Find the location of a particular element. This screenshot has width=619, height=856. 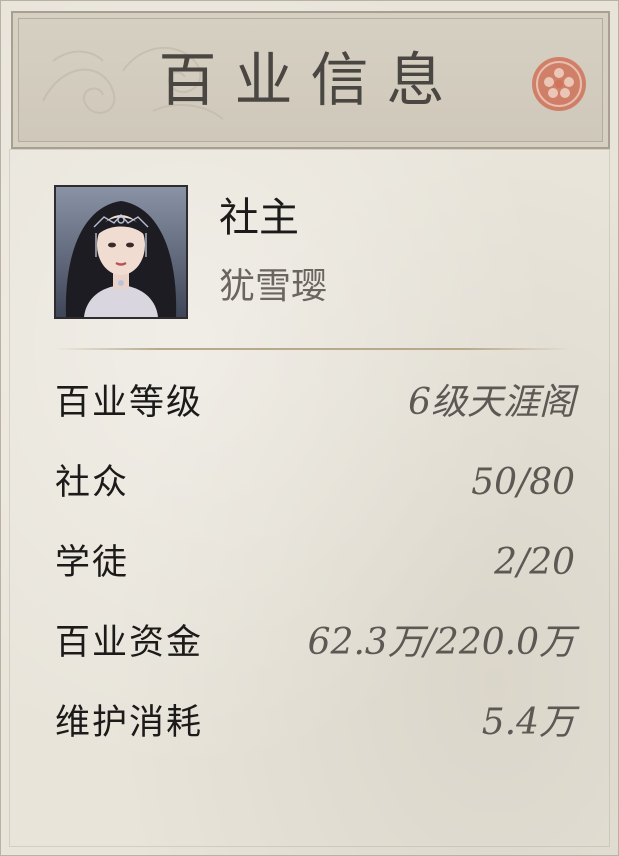

stat-value: 62.3万/220.0万 is located at coordinates (441, 642).